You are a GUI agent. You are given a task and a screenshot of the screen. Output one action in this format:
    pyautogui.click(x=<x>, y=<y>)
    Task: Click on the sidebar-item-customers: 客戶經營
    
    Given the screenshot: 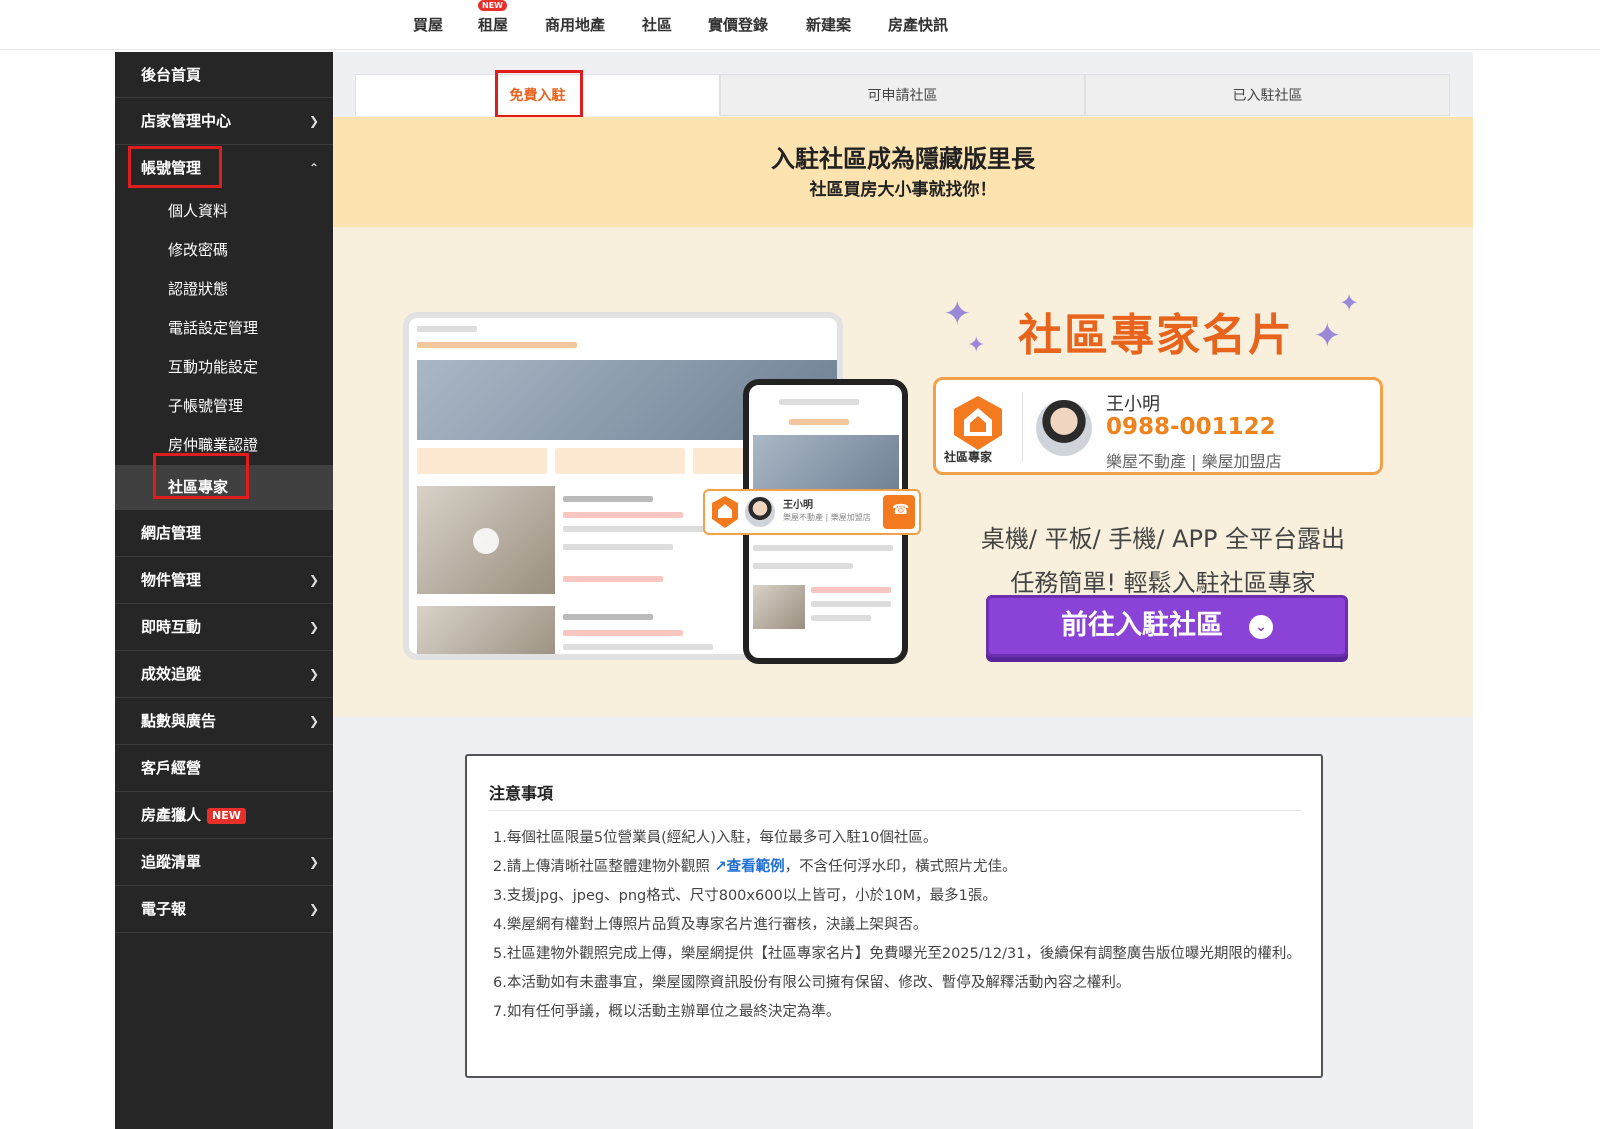 What is the action you would take?
    pyautogui.click(x=224, y=768)
    